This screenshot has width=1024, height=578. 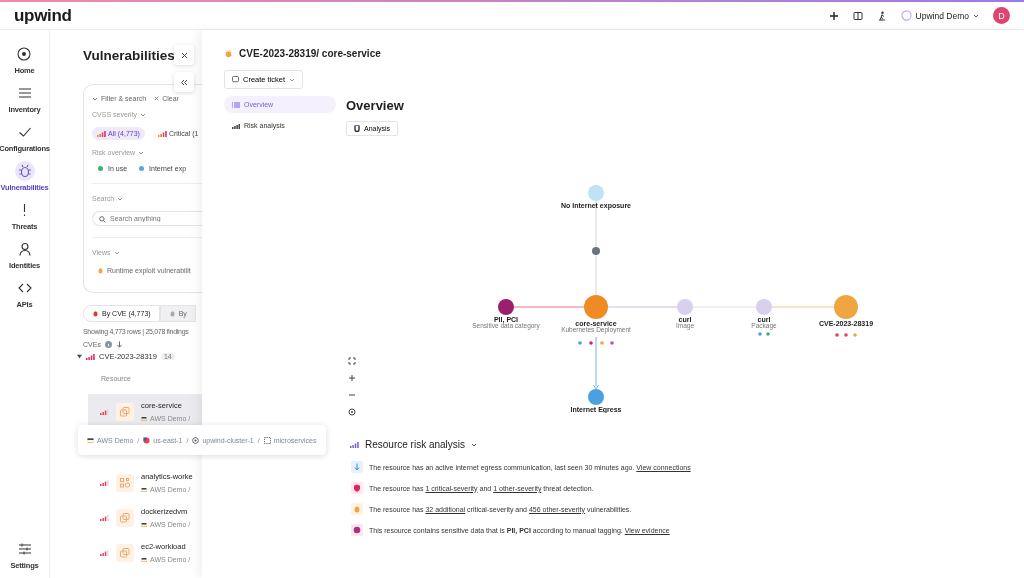 I want to click on close-icon, so click(x=184, y=55).